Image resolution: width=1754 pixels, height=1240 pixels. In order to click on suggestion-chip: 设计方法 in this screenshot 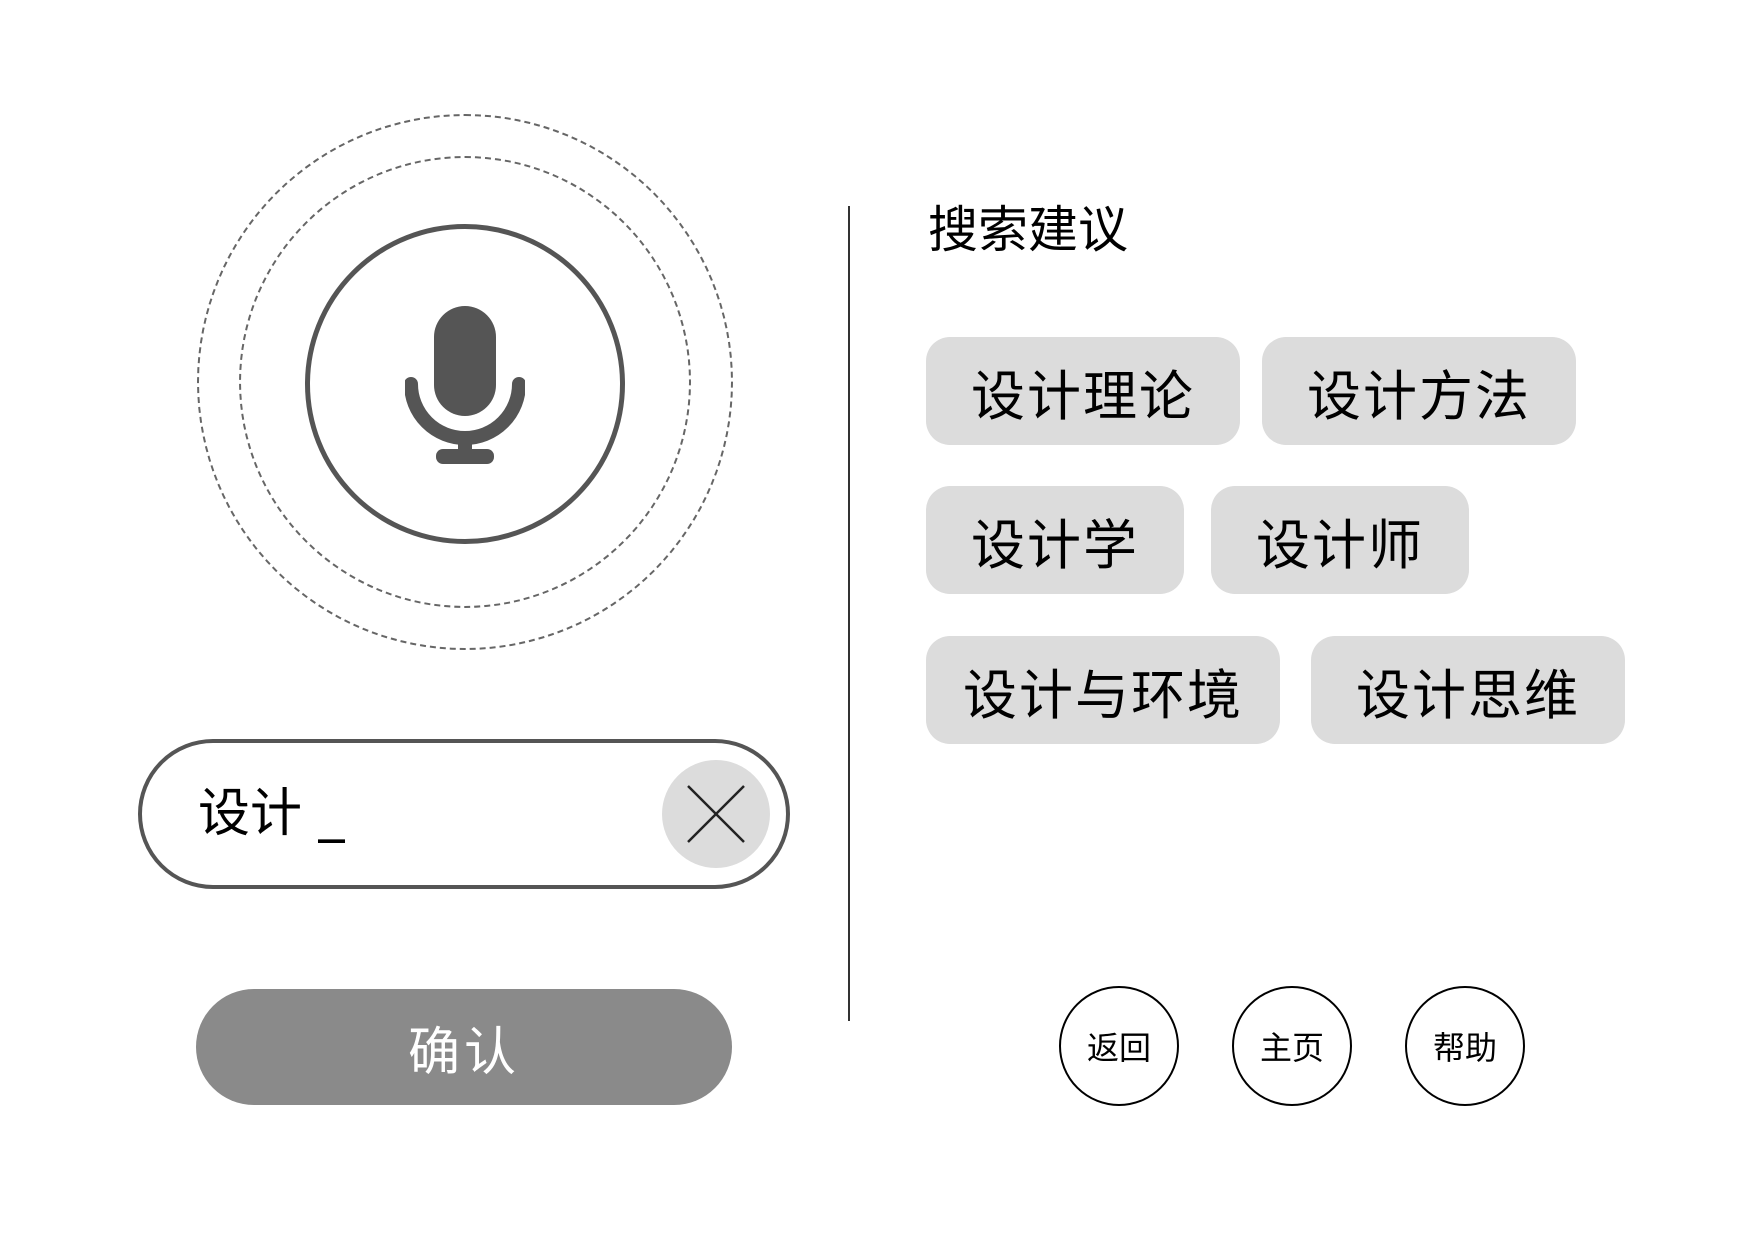, I will do `click(1419, 391)`.